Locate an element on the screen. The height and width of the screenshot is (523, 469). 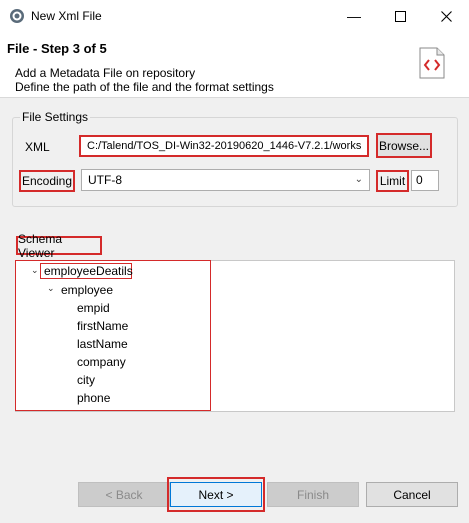
tree-field-node: city is located at coordinates (86, 380).